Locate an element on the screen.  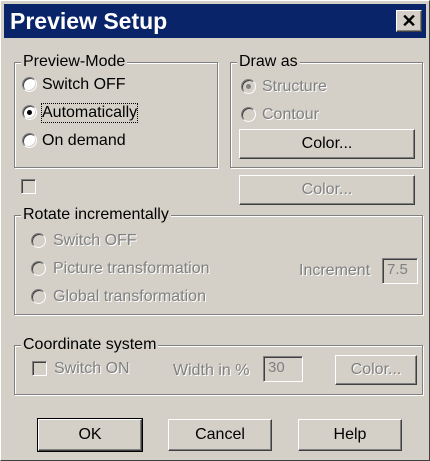
close-icon: ✕ is located at coordinates (409, 21).